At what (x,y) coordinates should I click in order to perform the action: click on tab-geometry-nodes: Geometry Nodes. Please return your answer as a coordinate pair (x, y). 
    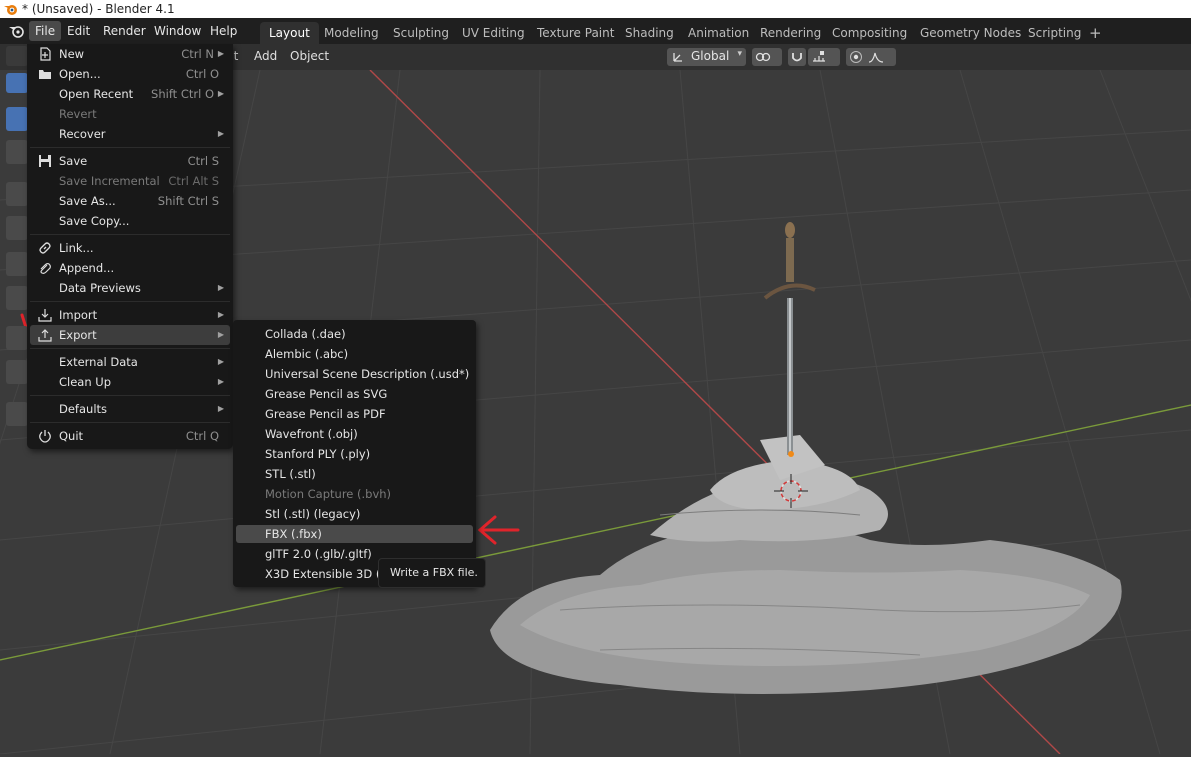
    Looking at the image, I should click on (970, 33).